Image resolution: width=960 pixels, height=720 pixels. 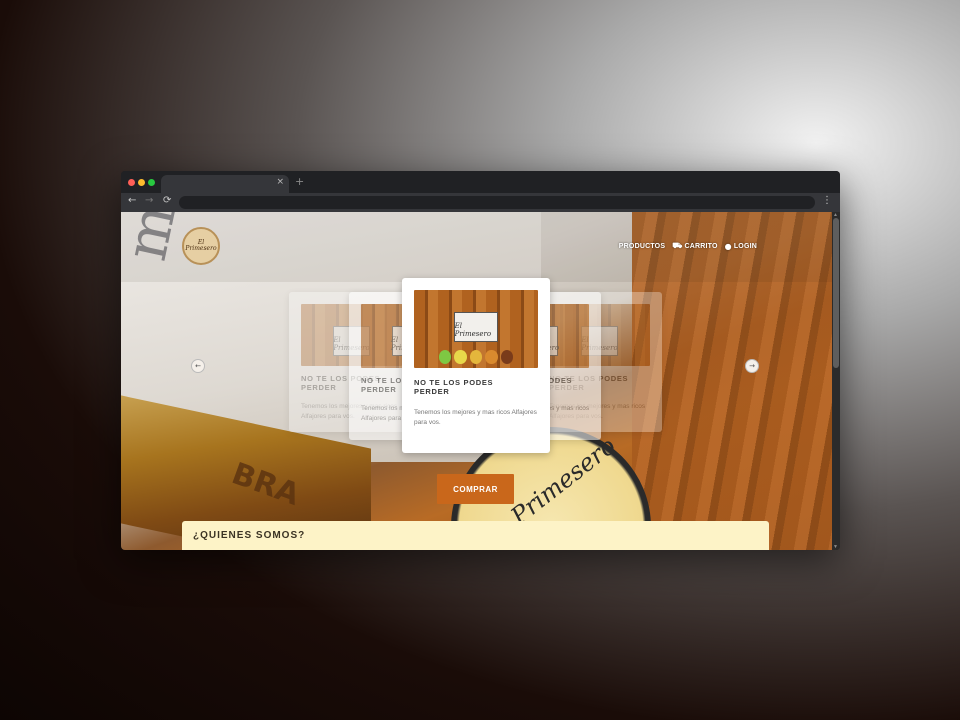 What do you see at coordinates (149, 200) in the screenshot?
I see `forward-arrow-icon: →` at bounding box center [149, 200].